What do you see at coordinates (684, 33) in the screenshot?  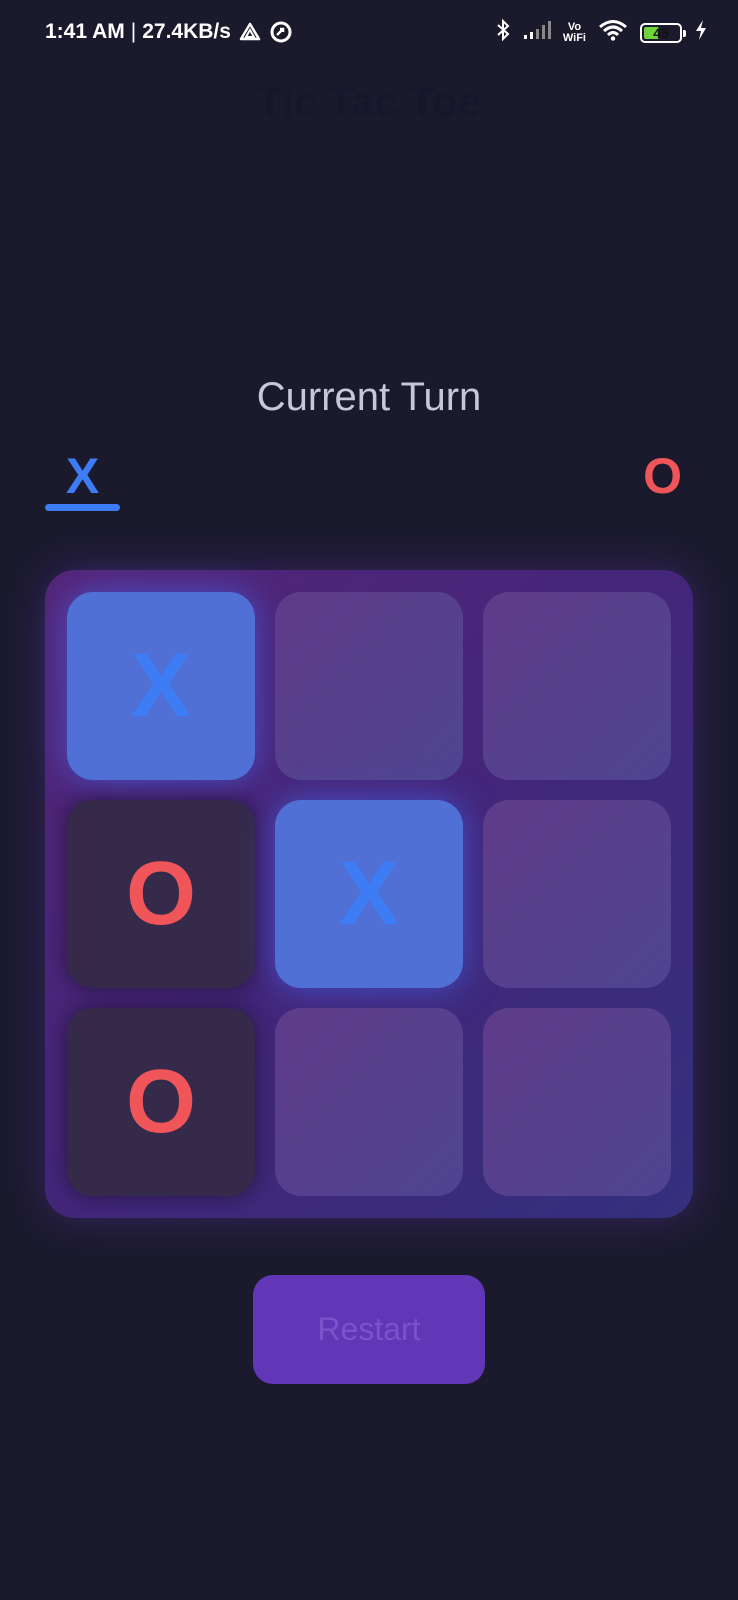 I see `battery-nub` at bounding box center [684, 33].